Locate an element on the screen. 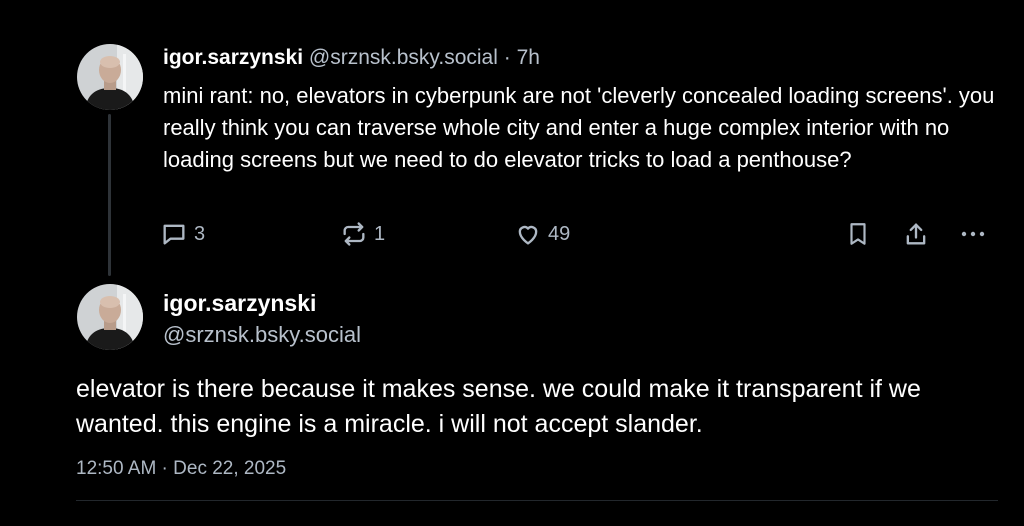  share-icon is located at coordinates (916, 234).